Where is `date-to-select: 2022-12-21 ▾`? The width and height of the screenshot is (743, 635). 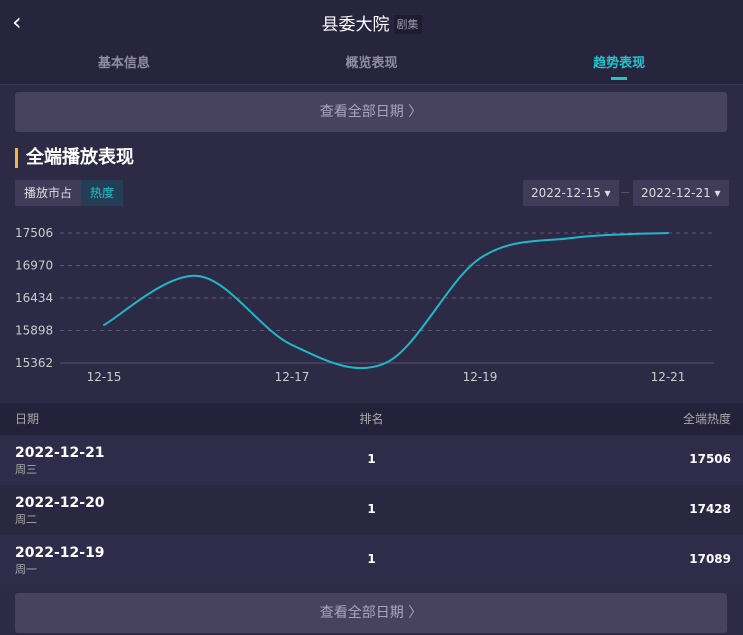
date-to-select: 2022-12-21 ▾ is located at coordinates (681, 193).